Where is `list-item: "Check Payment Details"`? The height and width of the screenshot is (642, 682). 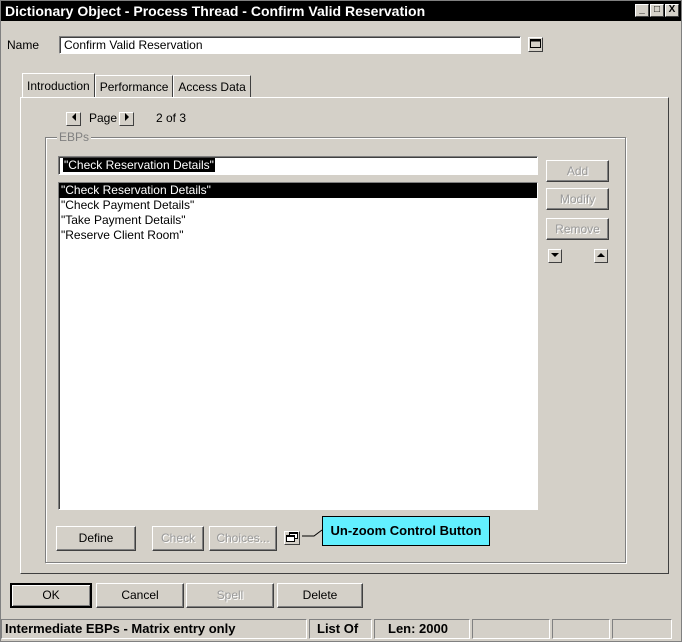
list-item: "Check Payment Details" is located at coordinates (298, 205).